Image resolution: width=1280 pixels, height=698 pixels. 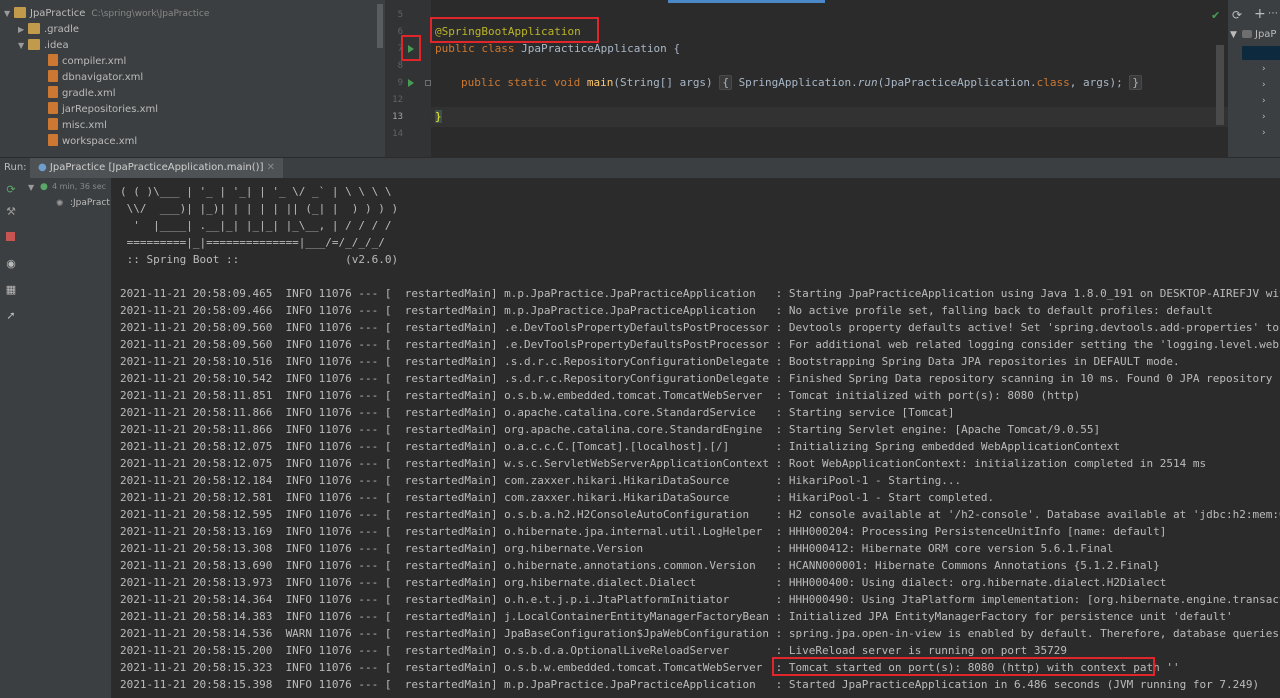 I want to click on spinner-icon: ✺, so click(x=60, y=204).